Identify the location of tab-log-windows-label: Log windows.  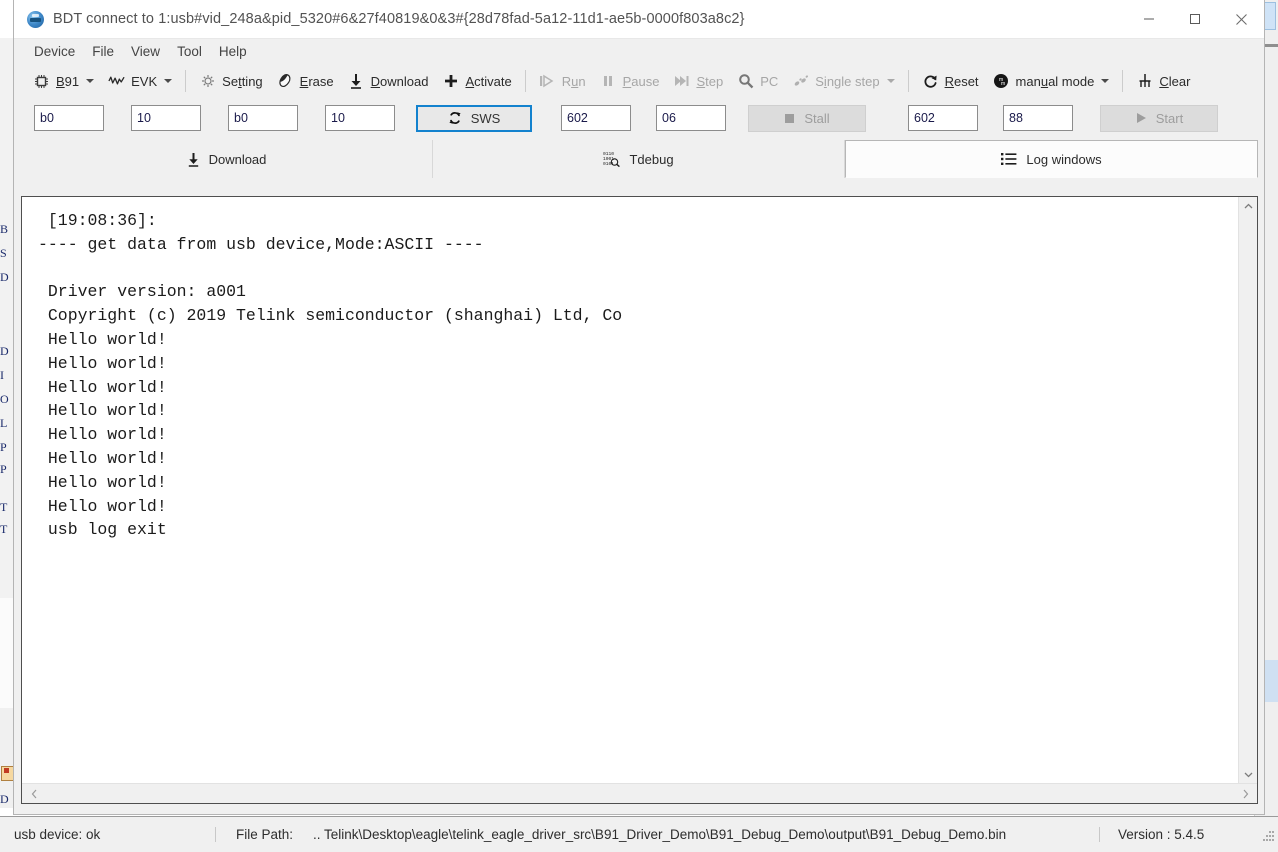
(1064, 159).